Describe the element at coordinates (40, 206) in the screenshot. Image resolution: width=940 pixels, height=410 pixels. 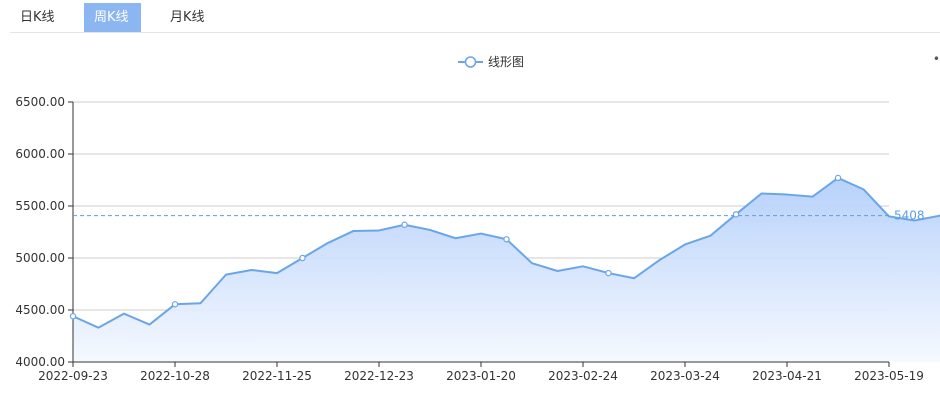
I see `y-tick-label: 5500.00` at that location.